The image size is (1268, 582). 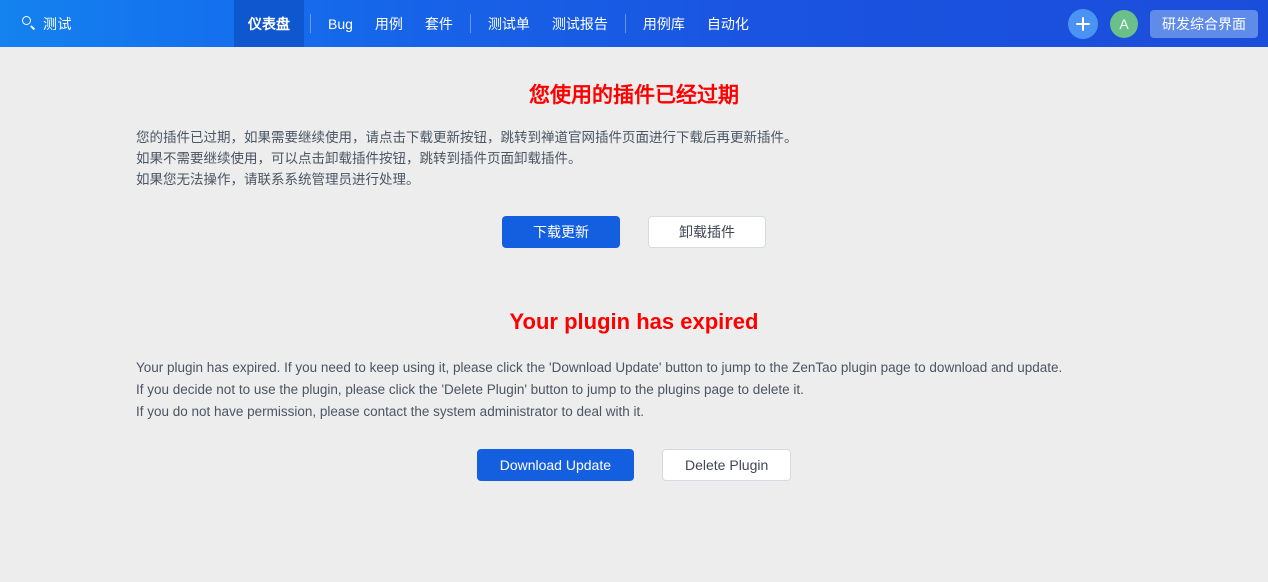 What do you see at coordinates (727, 464) in the screenshot?
I see `delete-plugin-button-en: Delete Plugin` at bounding box center [727, 464].